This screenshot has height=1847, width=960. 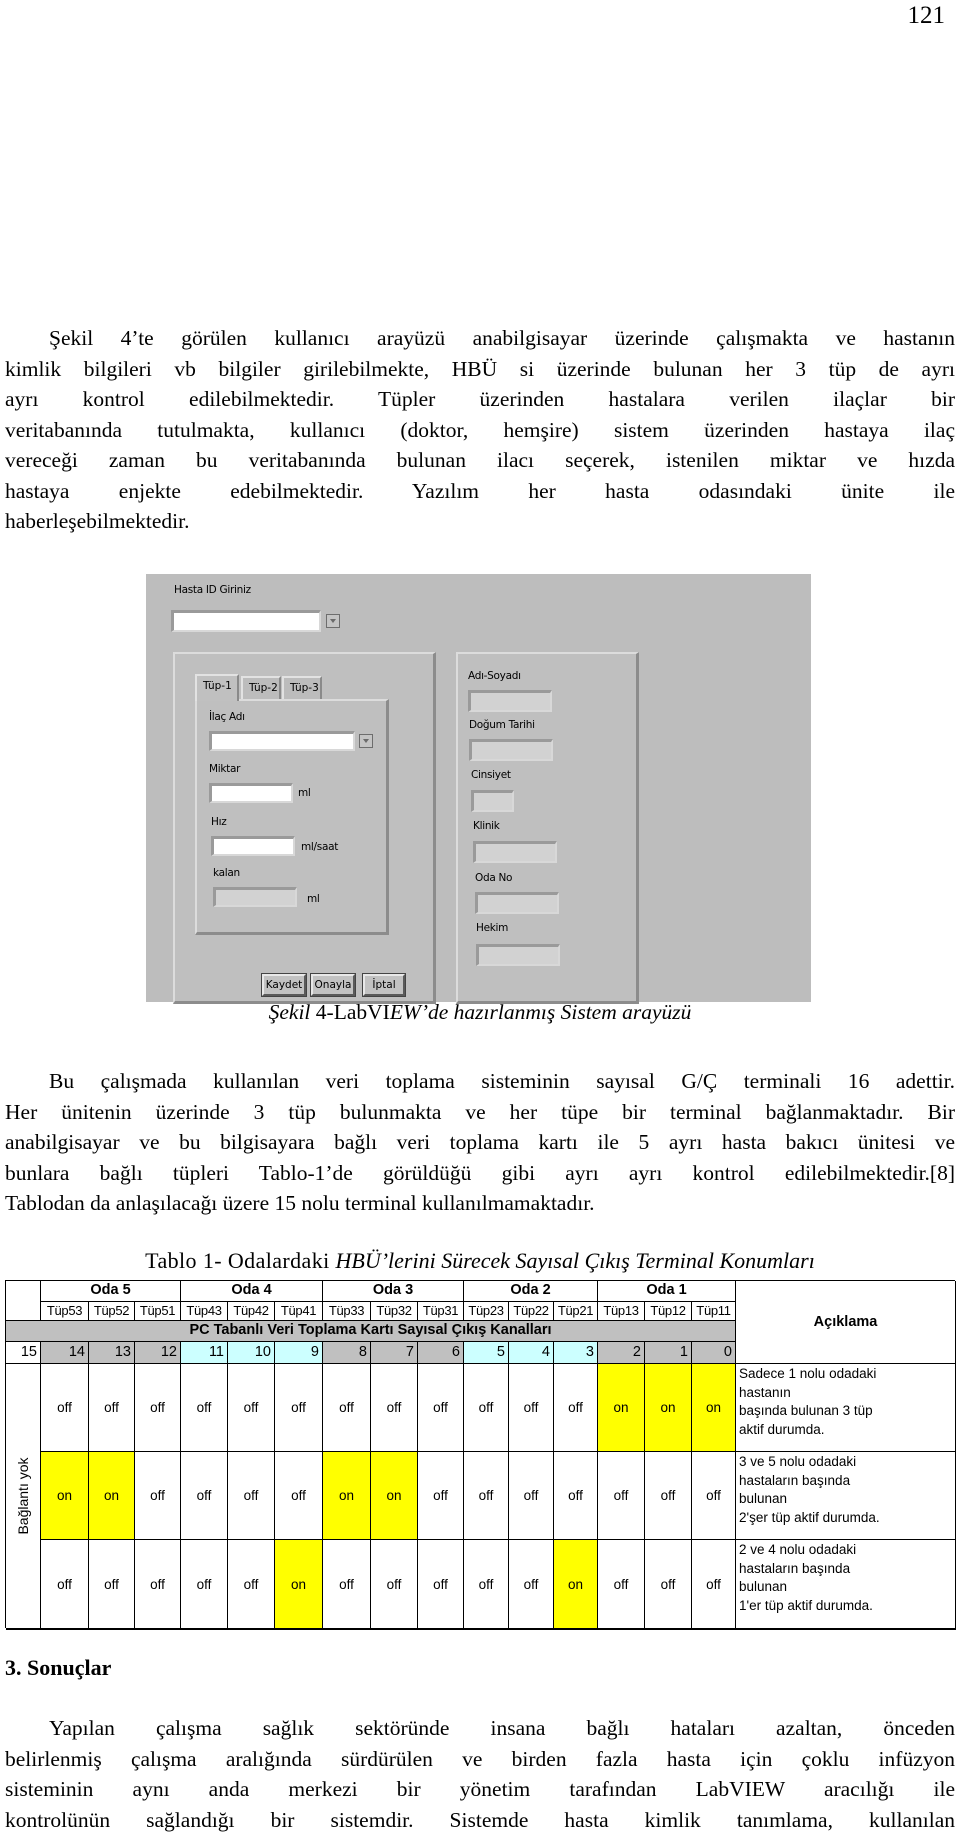 I want to click on tab-tup-2: Tüp-2, so click(x=261, y=688).